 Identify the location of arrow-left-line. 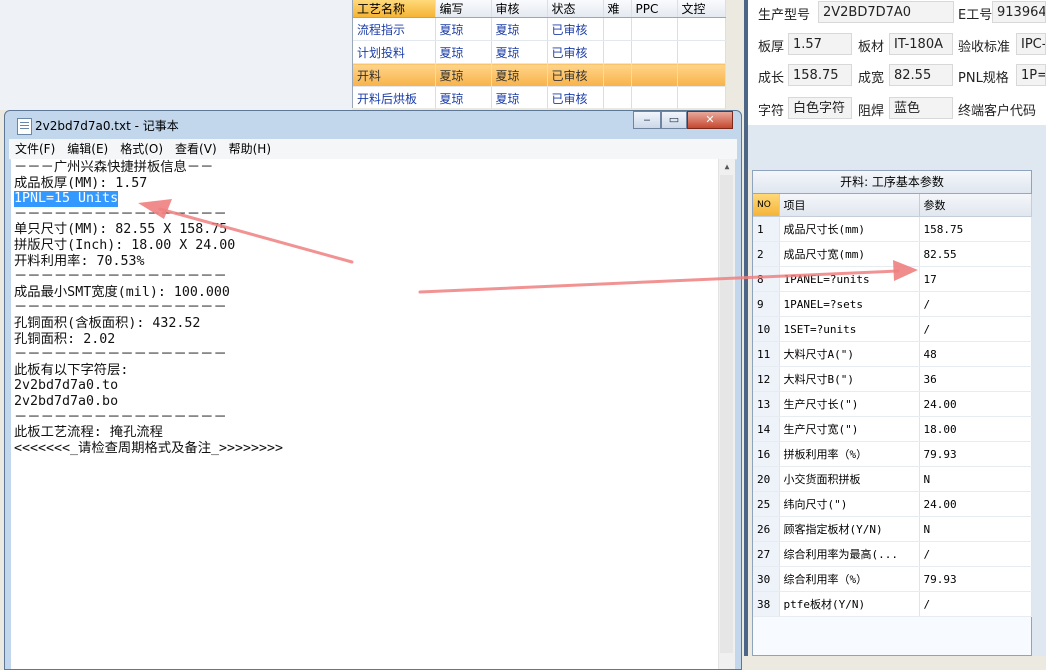
(256, 235).